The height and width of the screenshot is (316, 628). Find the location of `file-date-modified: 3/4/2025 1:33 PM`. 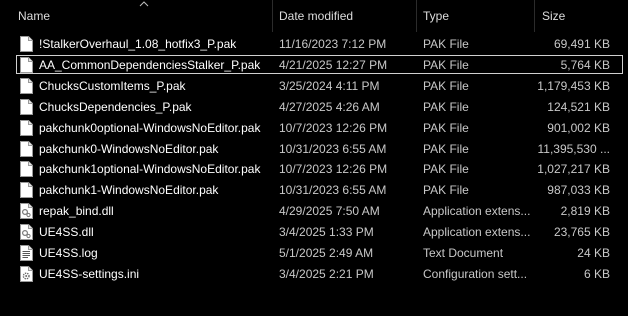

file-date-modified: 3/4/2025 1:33 PM is located at coordinates (326, 232).